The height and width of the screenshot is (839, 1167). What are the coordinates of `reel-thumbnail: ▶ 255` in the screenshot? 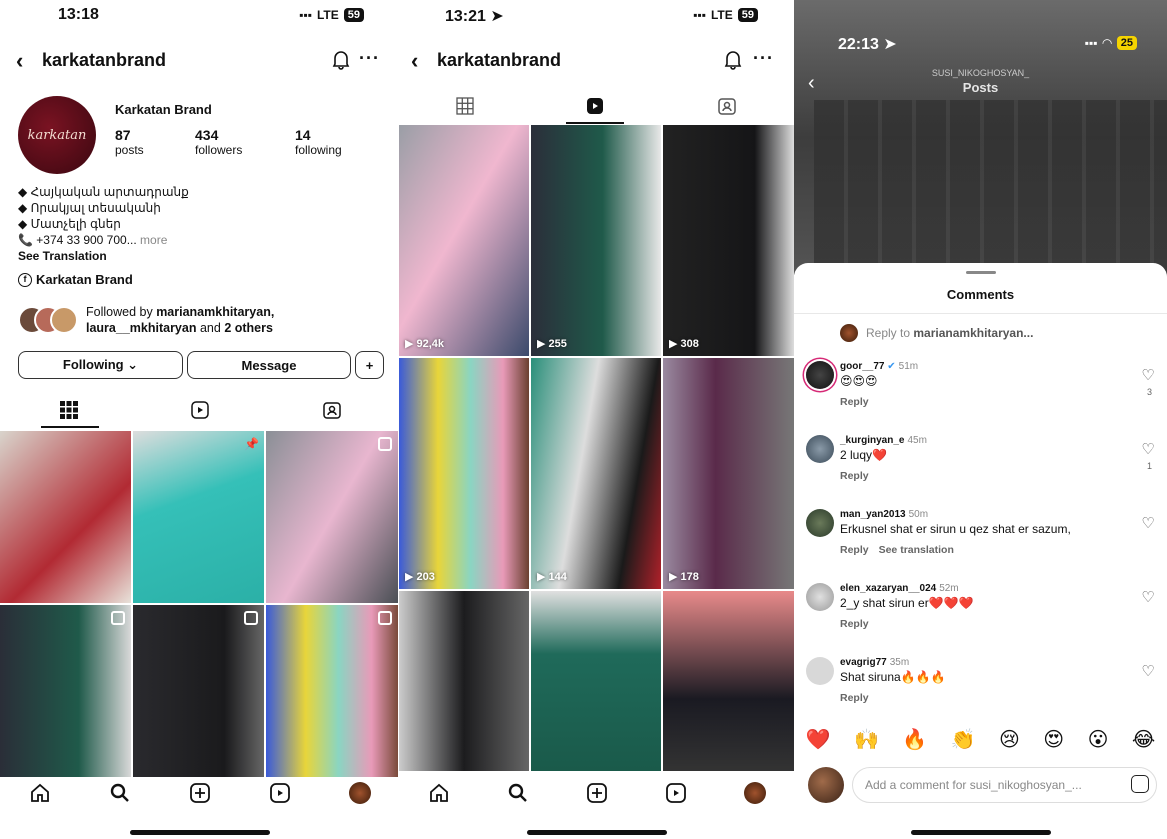 It's located at (596, 240).